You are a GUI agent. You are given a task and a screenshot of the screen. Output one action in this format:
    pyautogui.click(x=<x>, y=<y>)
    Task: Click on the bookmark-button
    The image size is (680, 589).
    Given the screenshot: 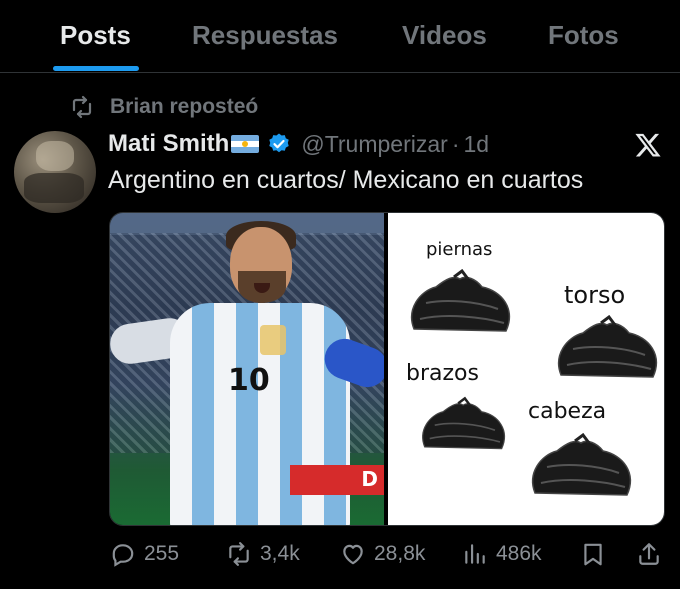 What is the action you would take?
    pyautogui.click(x=597, y=554)
    